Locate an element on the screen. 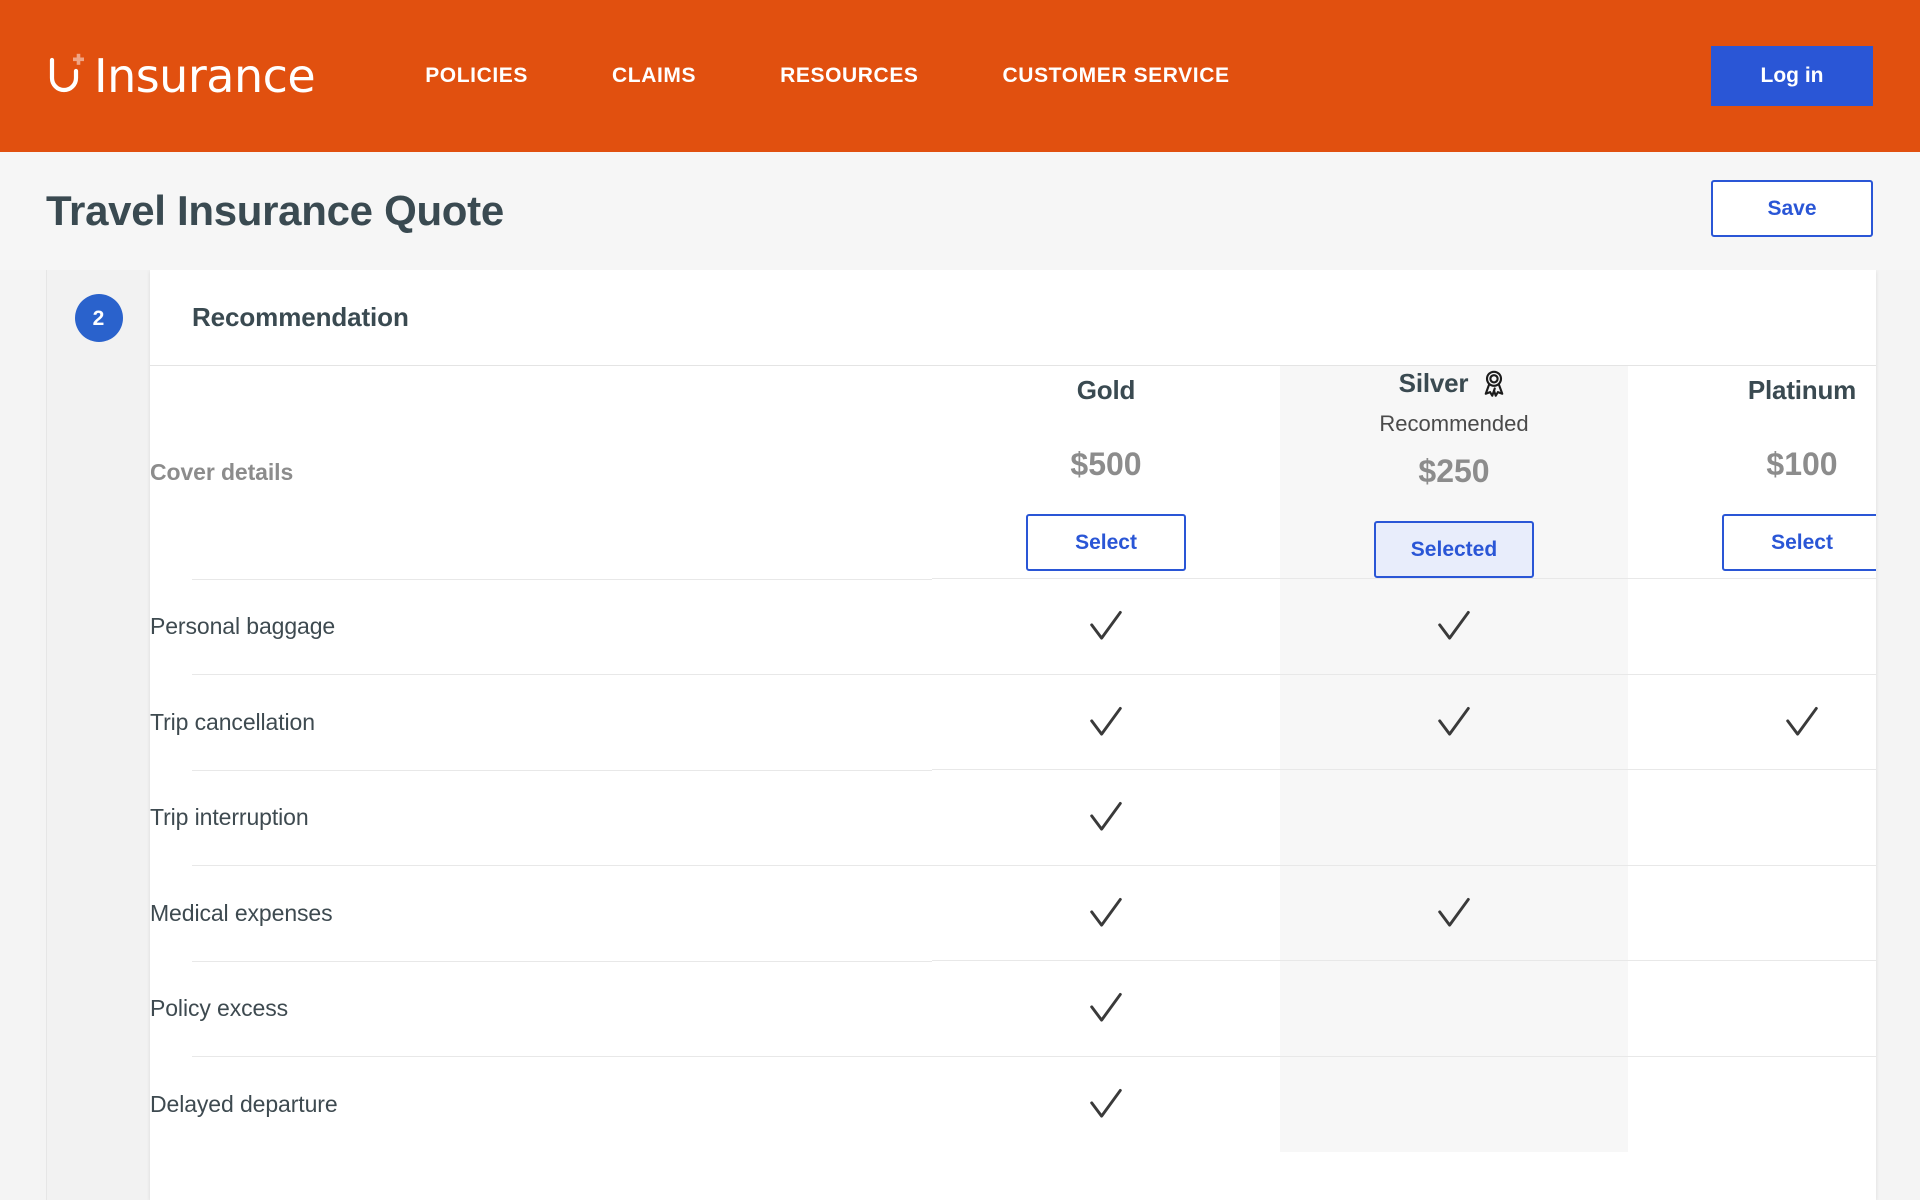  feature-row: Trip cancellation is located at coordinates (1013, 722).